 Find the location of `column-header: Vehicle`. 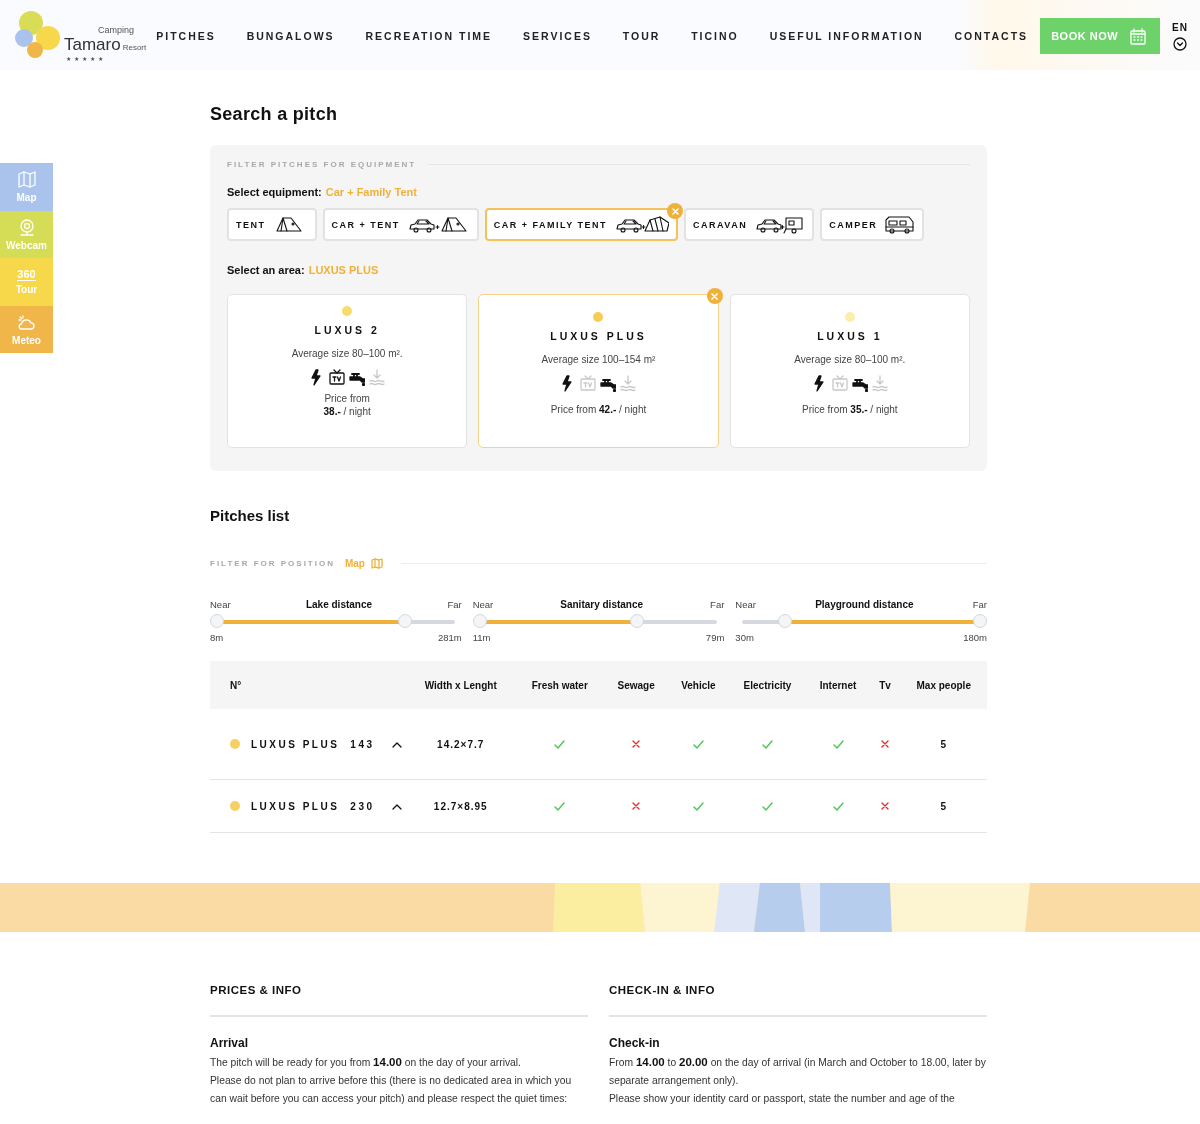

column-header: Vehicle is located at coordinates (698, 685).